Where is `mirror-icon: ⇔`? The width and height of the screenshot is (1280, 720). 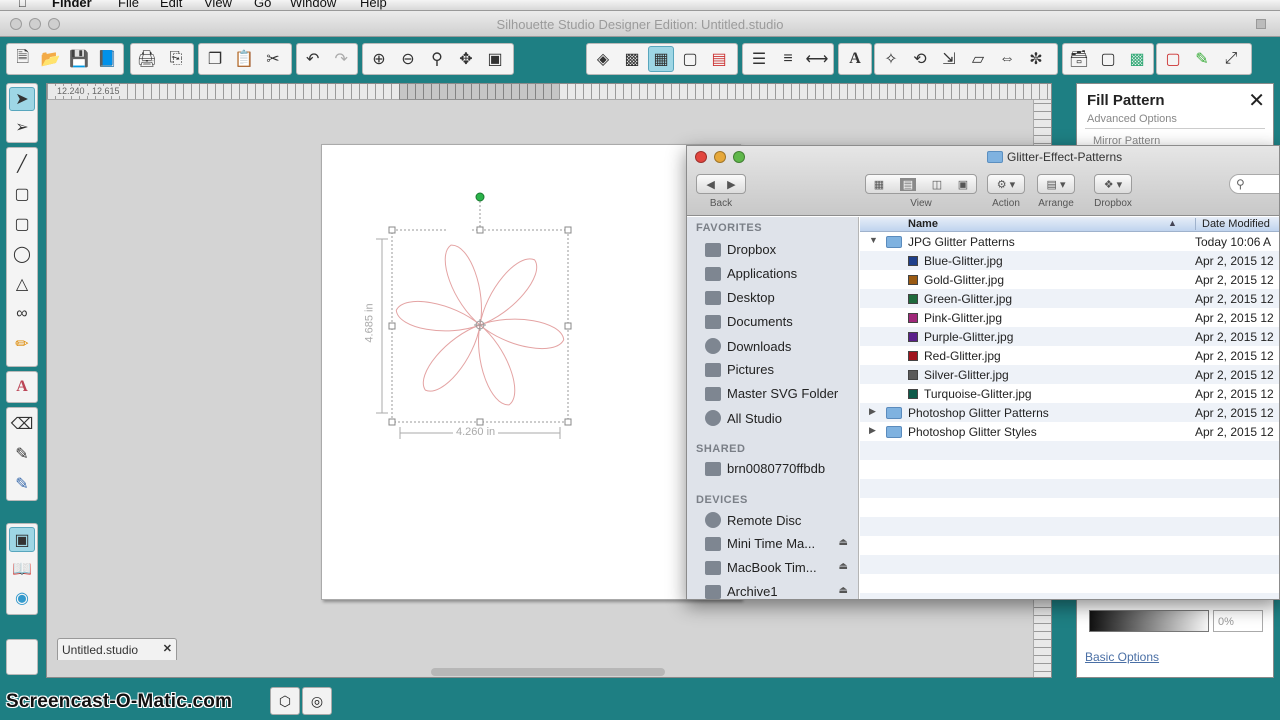
mirror-icon: ⇔ is located at coordinates (1007, 59).